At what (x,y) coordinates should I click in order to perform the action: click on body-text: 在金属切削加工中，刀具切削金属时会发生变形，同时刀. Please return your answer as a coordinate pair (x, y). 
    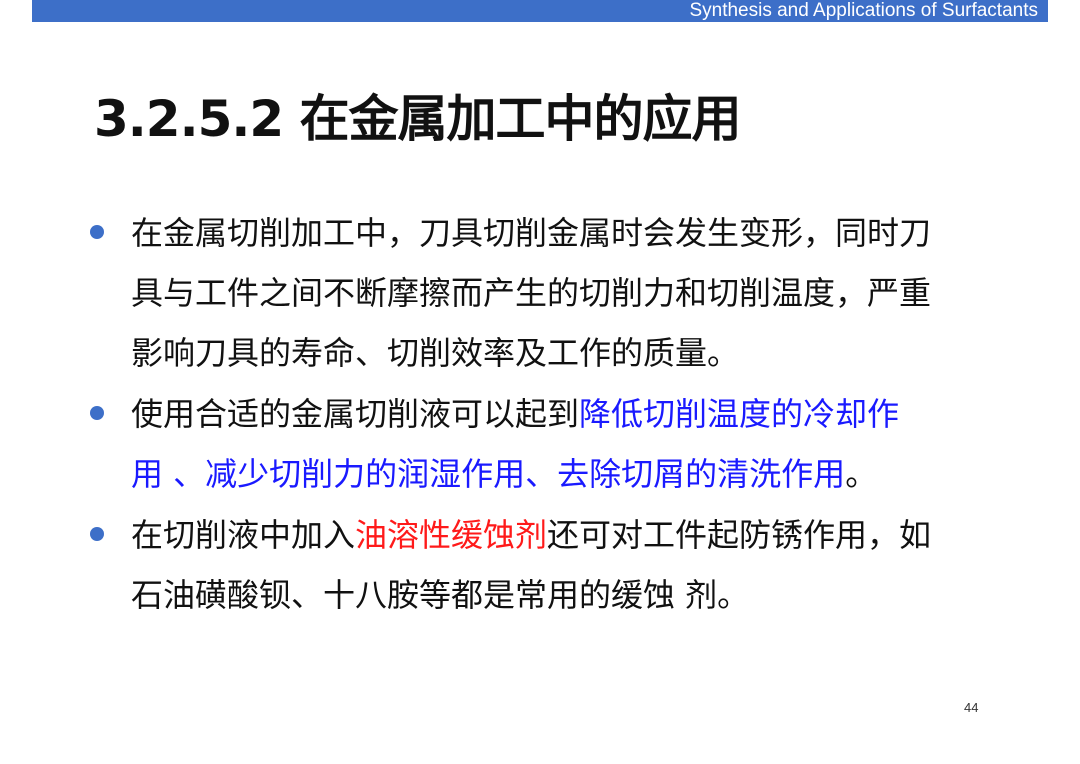
    Looking at the image, I should click on (531, 233).